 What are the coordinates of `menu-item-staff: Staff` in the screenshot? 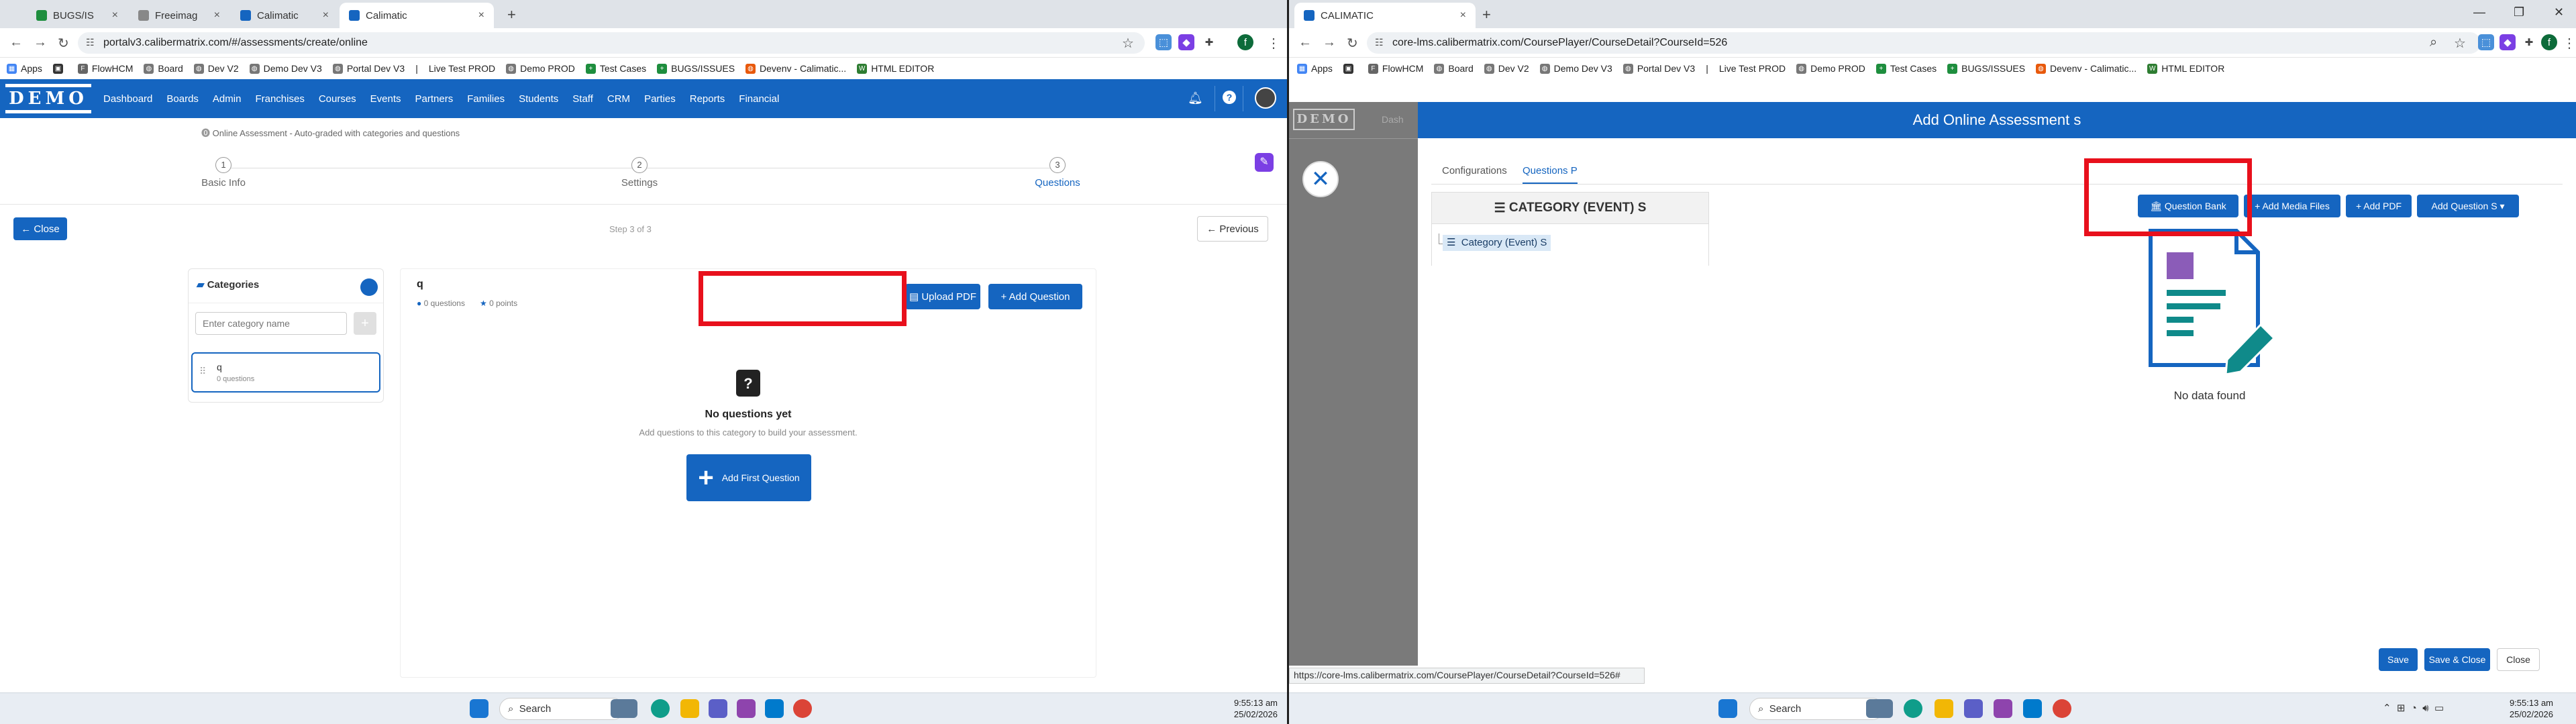 It's located at (582, 99).